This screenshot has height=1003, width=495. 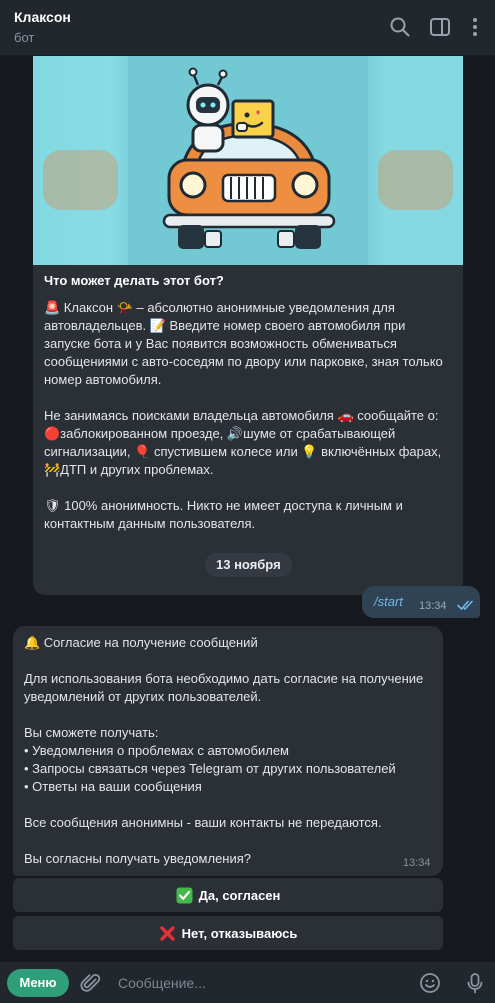 I want to click on sidebar-toggle-icon, so click(x=440, y=27).